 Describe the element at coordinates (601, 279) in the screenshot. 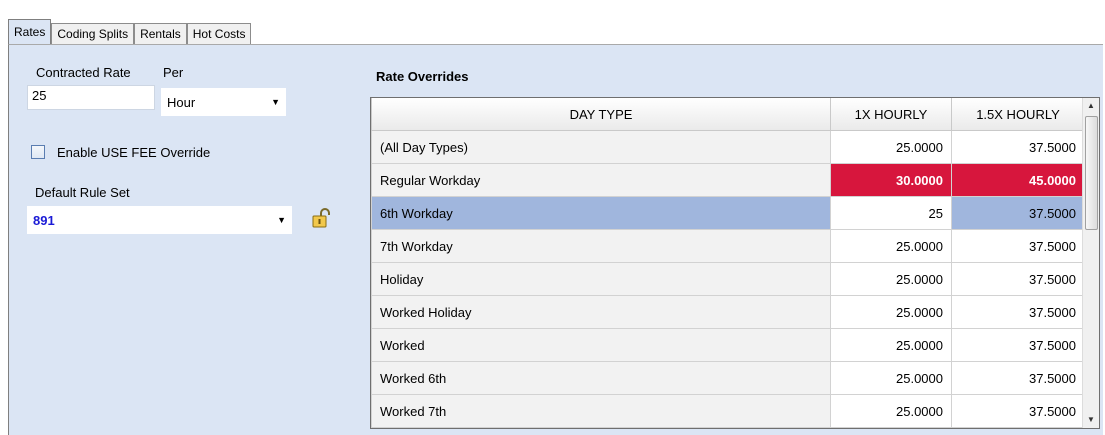

I see `day-type-cell: Holiday` at that location.